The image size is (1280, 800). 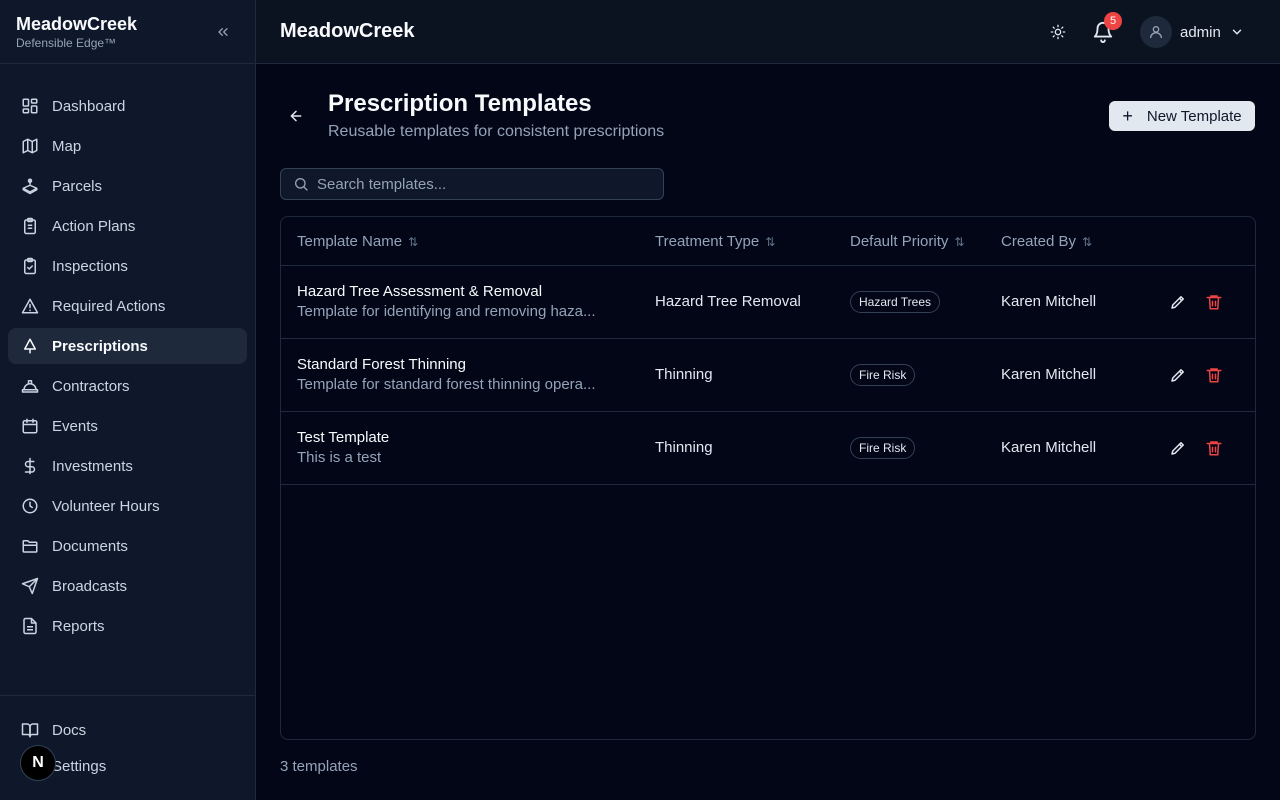 I want to click on template-description: This is a test, so click(x=339, y=457).